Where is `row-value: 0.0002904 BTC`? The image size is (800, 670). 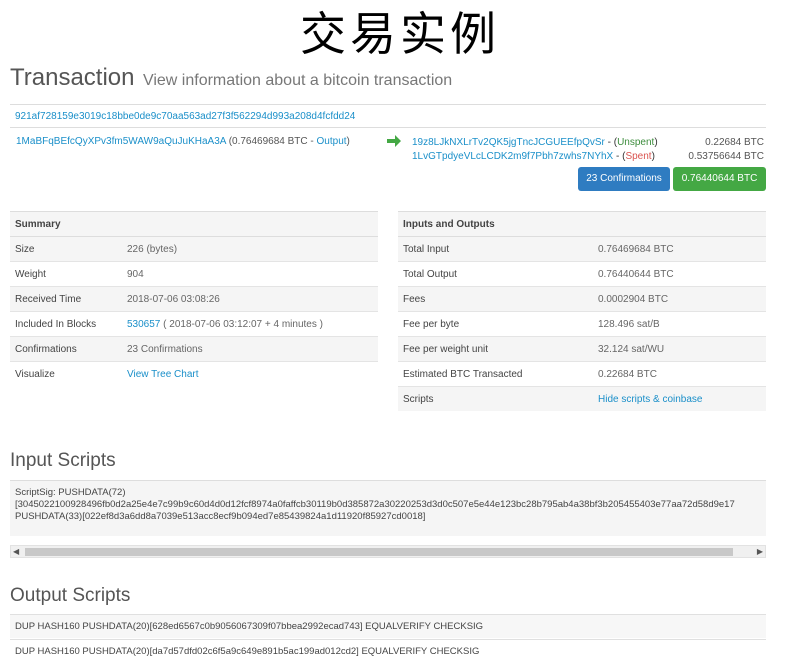
row-value: 0.0002904 BTC is located at coordinates (679, 299).